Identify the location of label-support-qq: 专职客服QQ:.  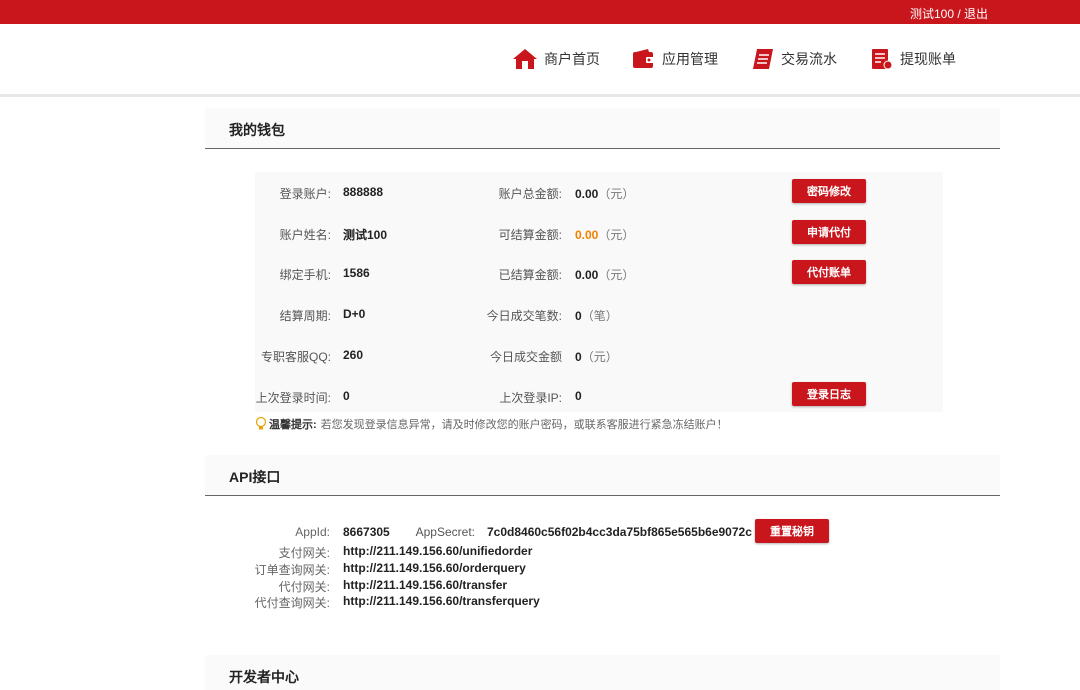
(295, 357).